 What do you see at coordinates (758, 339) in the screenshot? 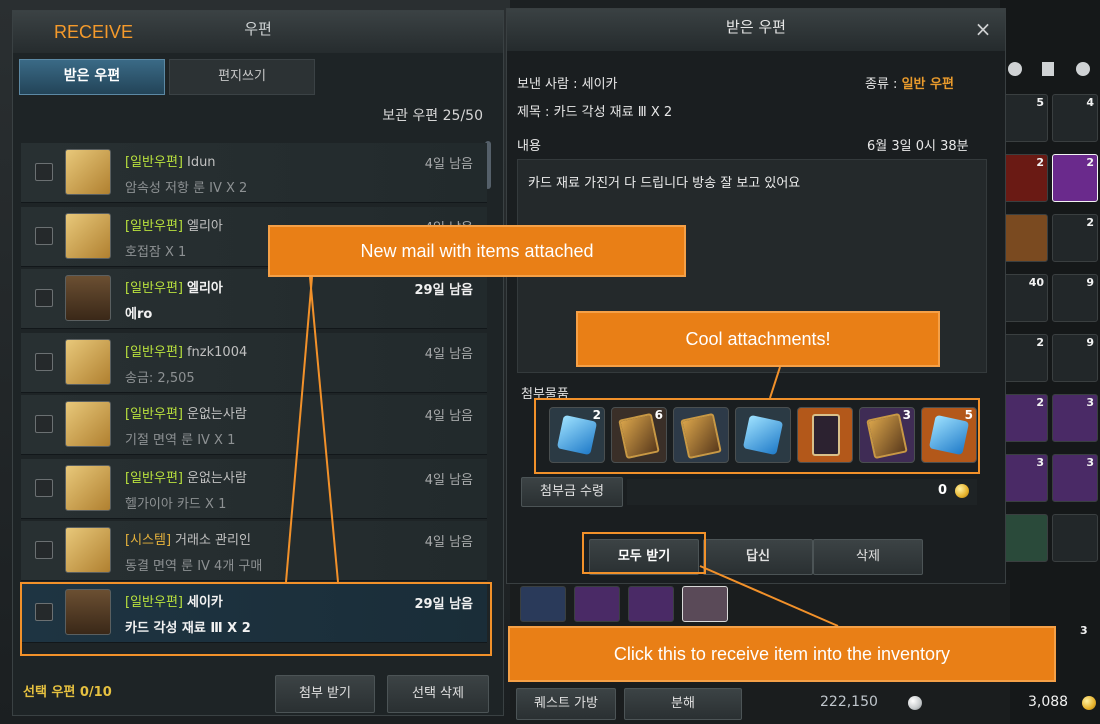
I see `annotation-cool-attachments: Cool attachments!` at bounding box center [758, 339].